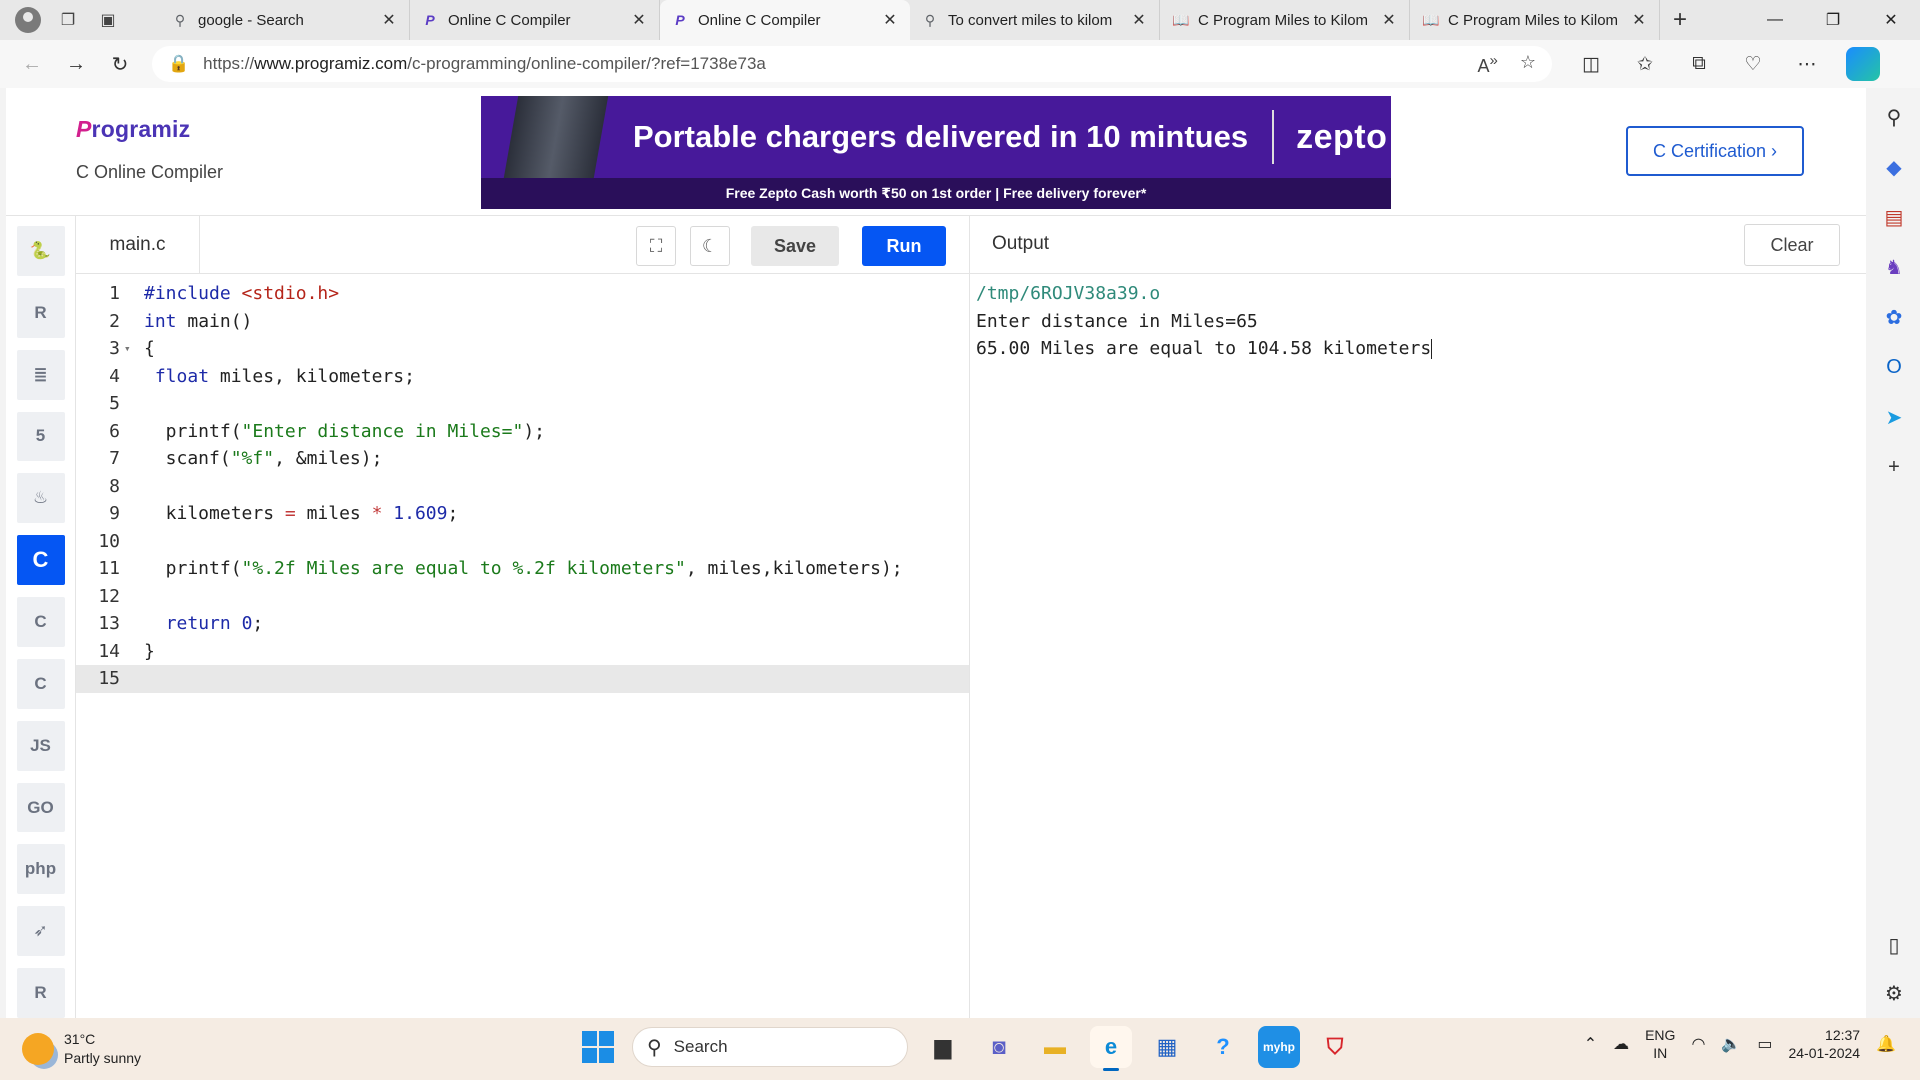 The height and width of the screenshot is (1080, 1920). What do you see at coordinates (1894, 467) in the screenshot?
I see `add-icon: +` at bounding box center [1894, 467].